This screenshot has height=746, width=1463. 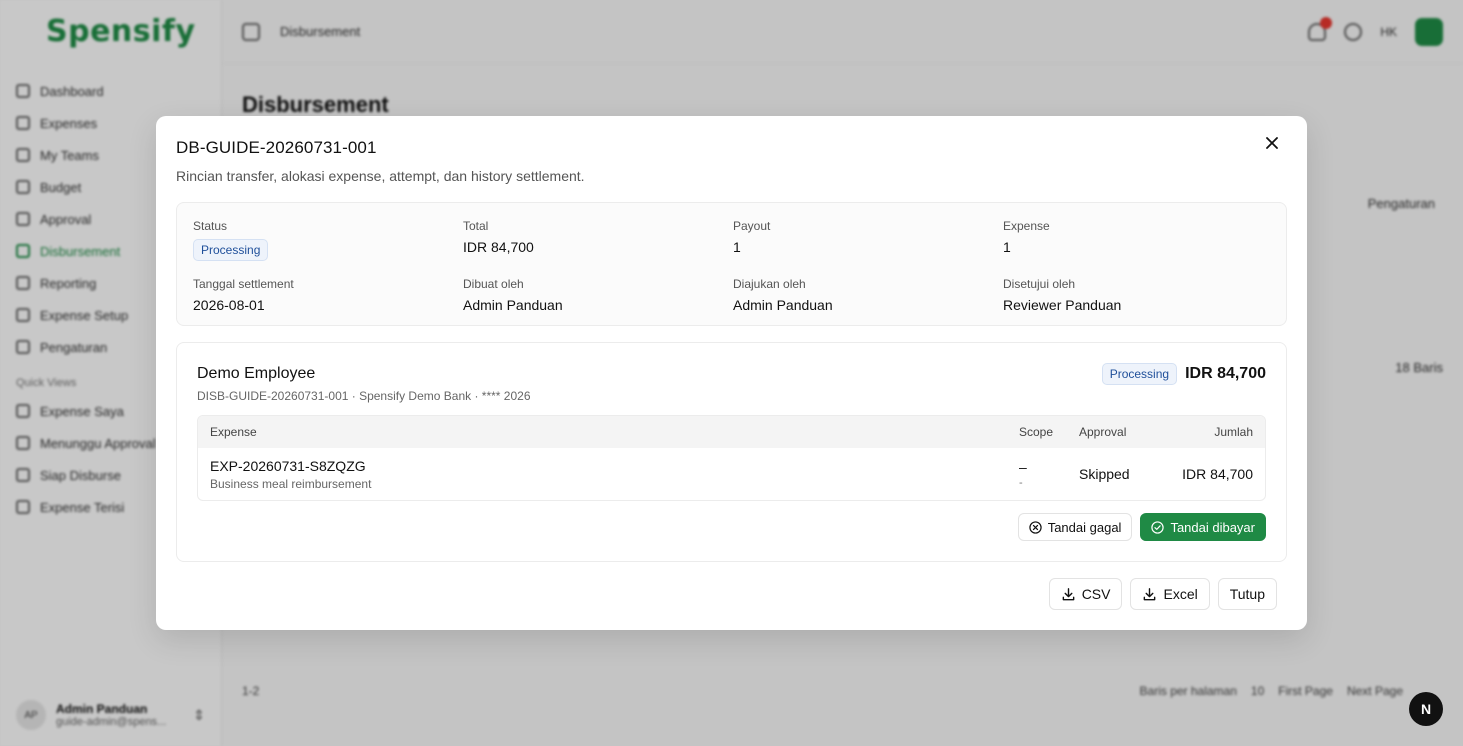 What do you see at coordinates (498, 237) in the screenshot?
I see `summary-total: Total IDR 84,700` at bounding box center [498, 237].